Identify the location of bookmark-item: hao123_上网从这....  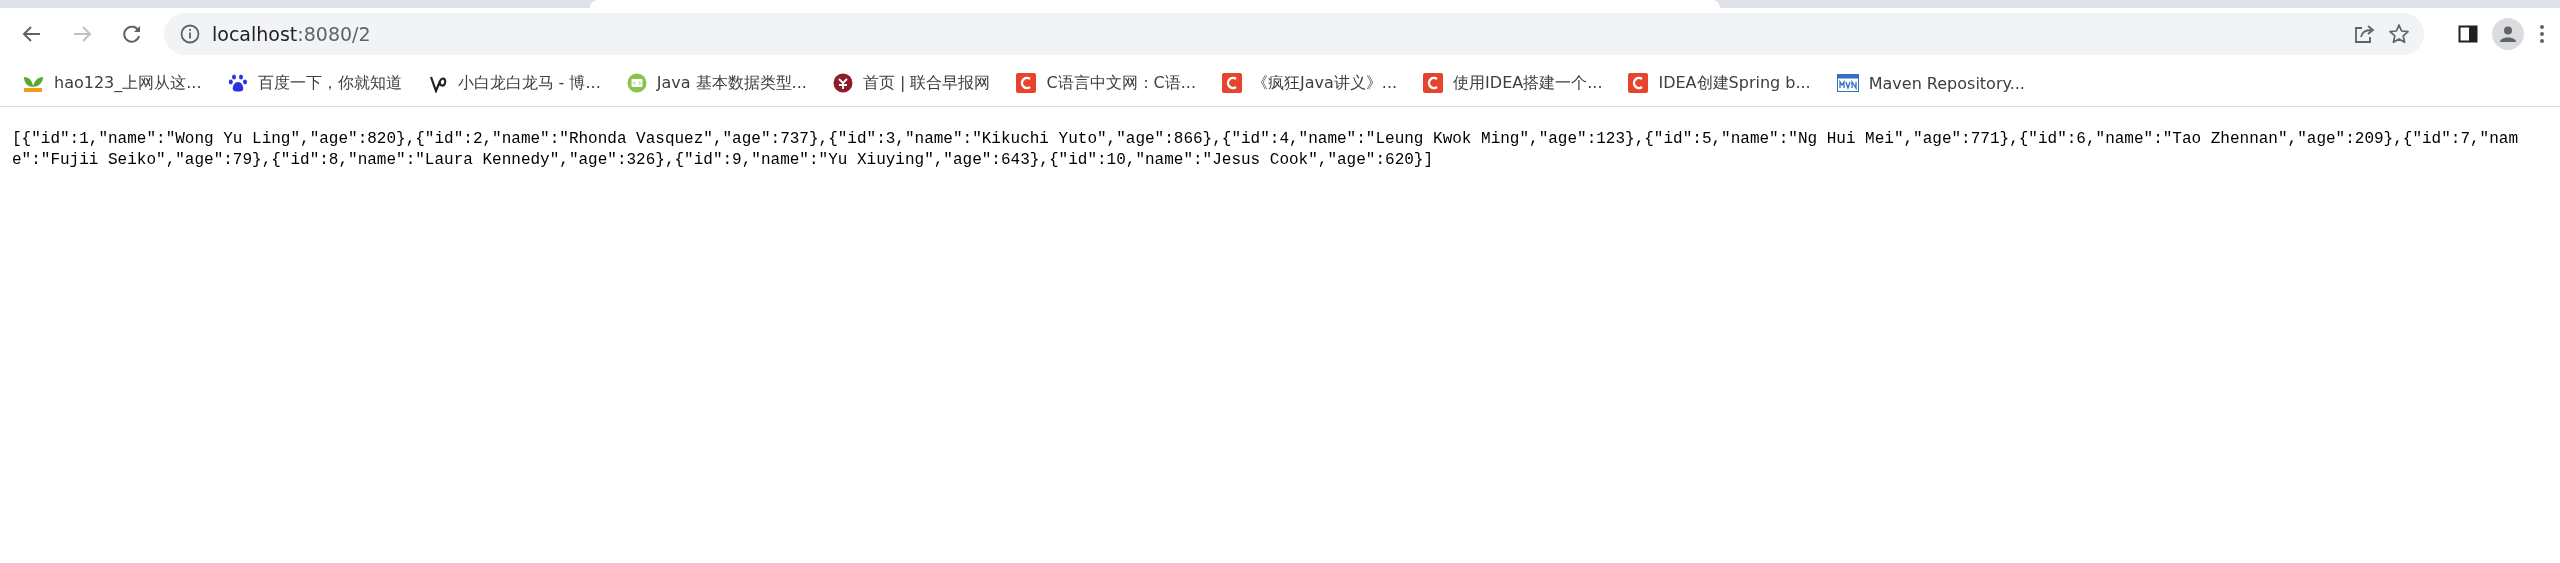
(112, 83).